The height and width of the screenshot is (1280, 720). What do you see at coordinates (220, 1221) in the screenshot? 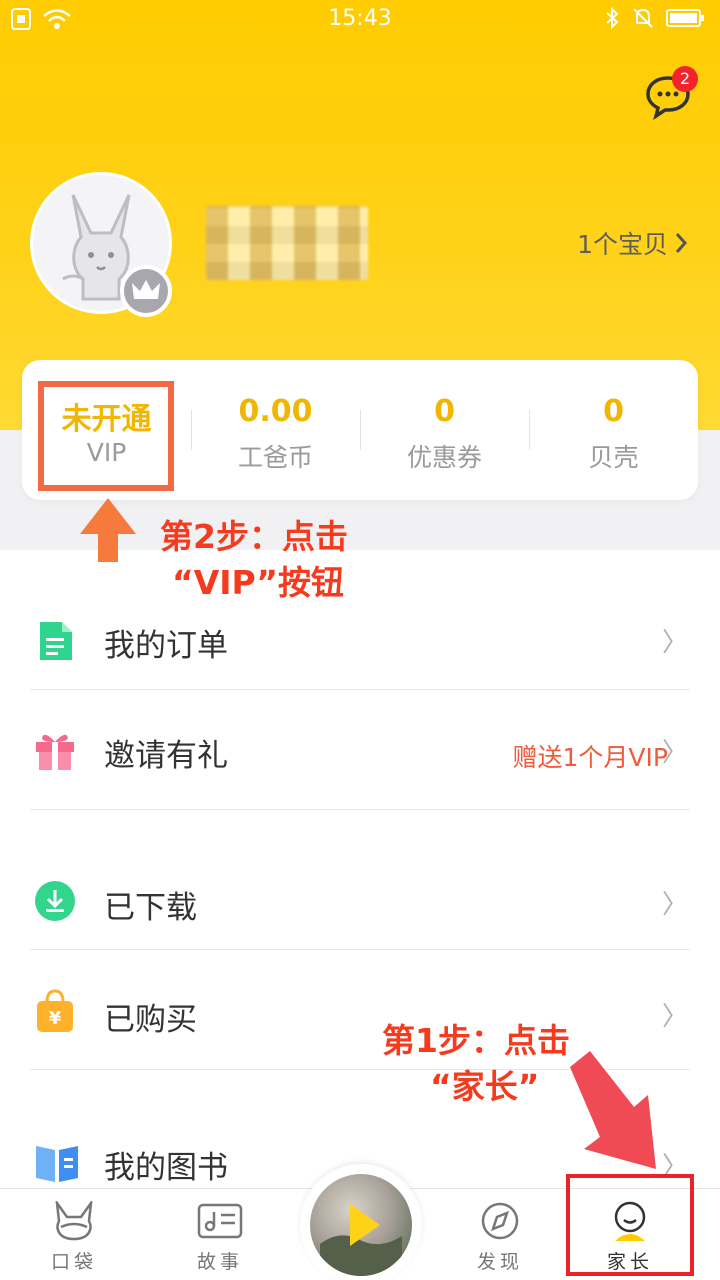
I see `story-icon` at bounding box center [220, 1221].